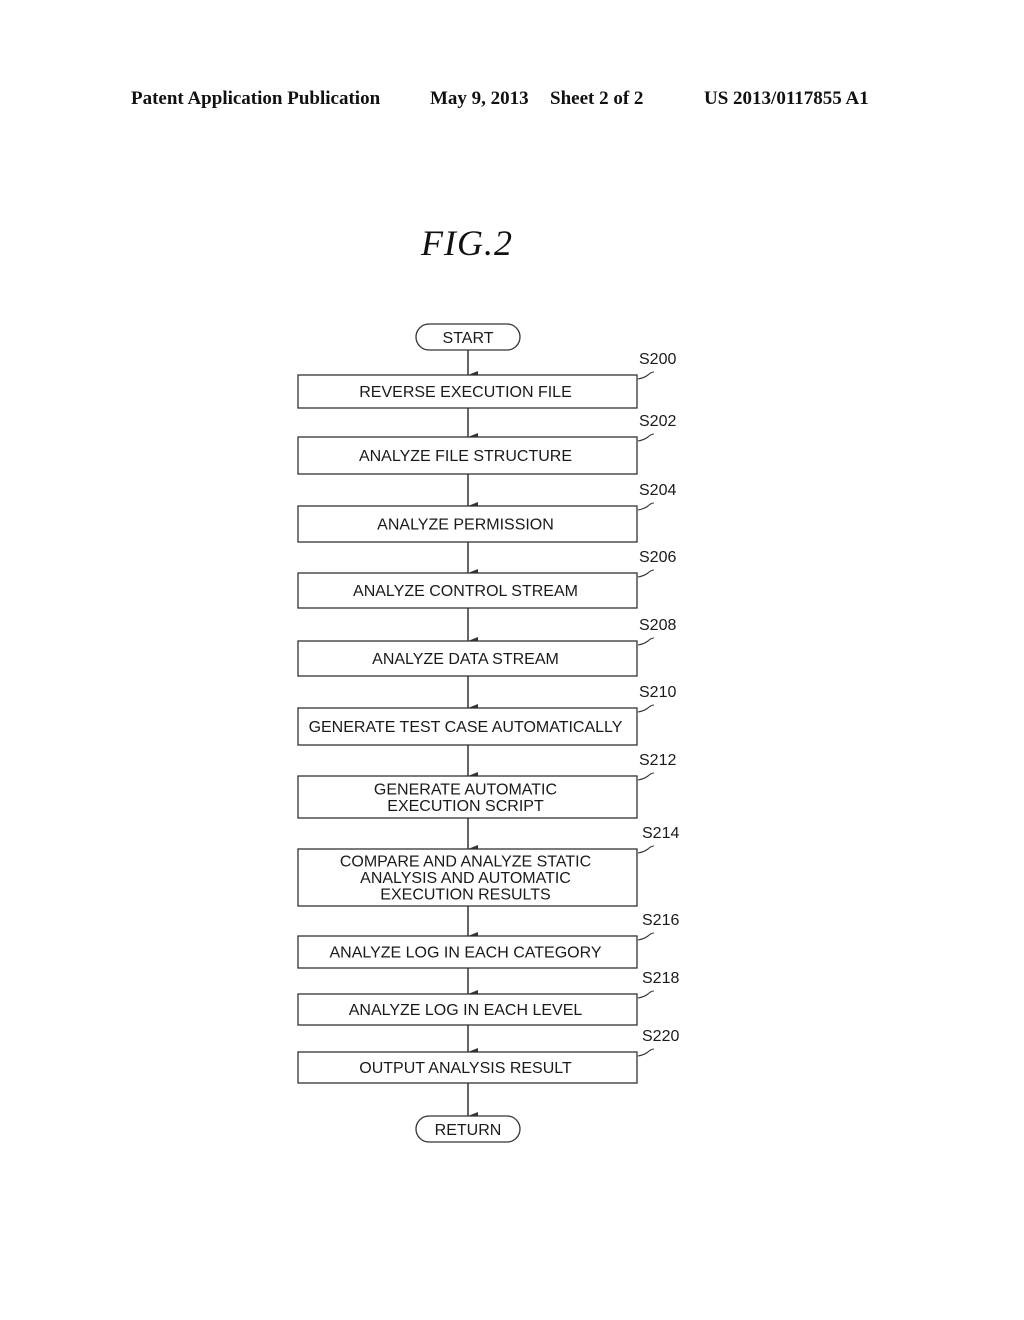 The image size is (1024, 1320). I want to click on step-ref-s216: S216, so click(660, 920).